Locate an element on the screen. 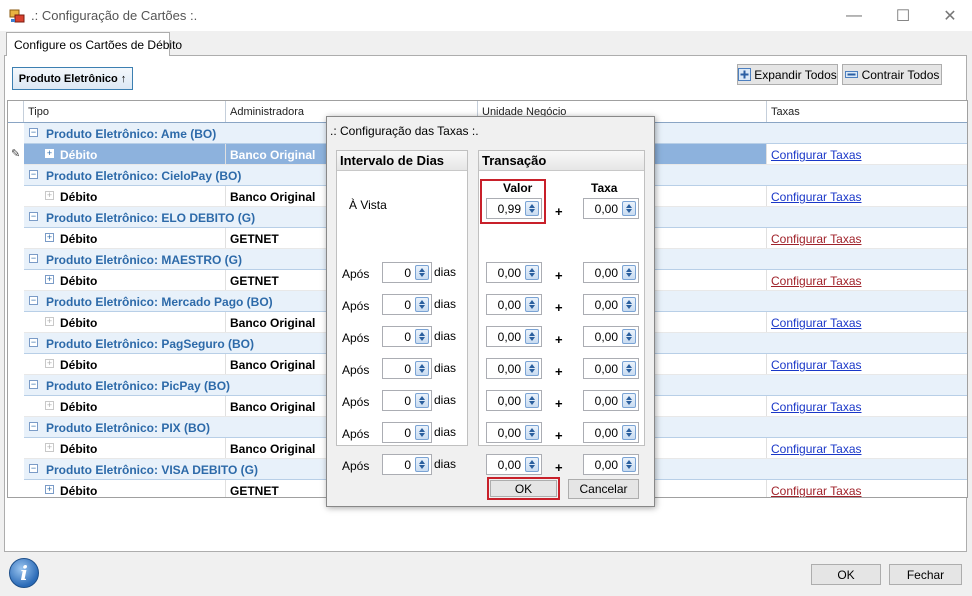 This screenshot has height=596, width=972. taxa-value: 0,00 is located at coordinates (606, 337).